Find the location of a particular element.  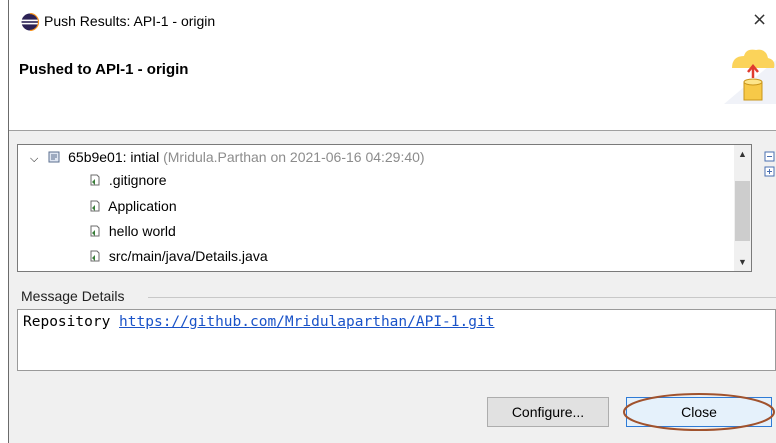

chevron-down-icon: ⌵ is located at coordinates (34, 159).